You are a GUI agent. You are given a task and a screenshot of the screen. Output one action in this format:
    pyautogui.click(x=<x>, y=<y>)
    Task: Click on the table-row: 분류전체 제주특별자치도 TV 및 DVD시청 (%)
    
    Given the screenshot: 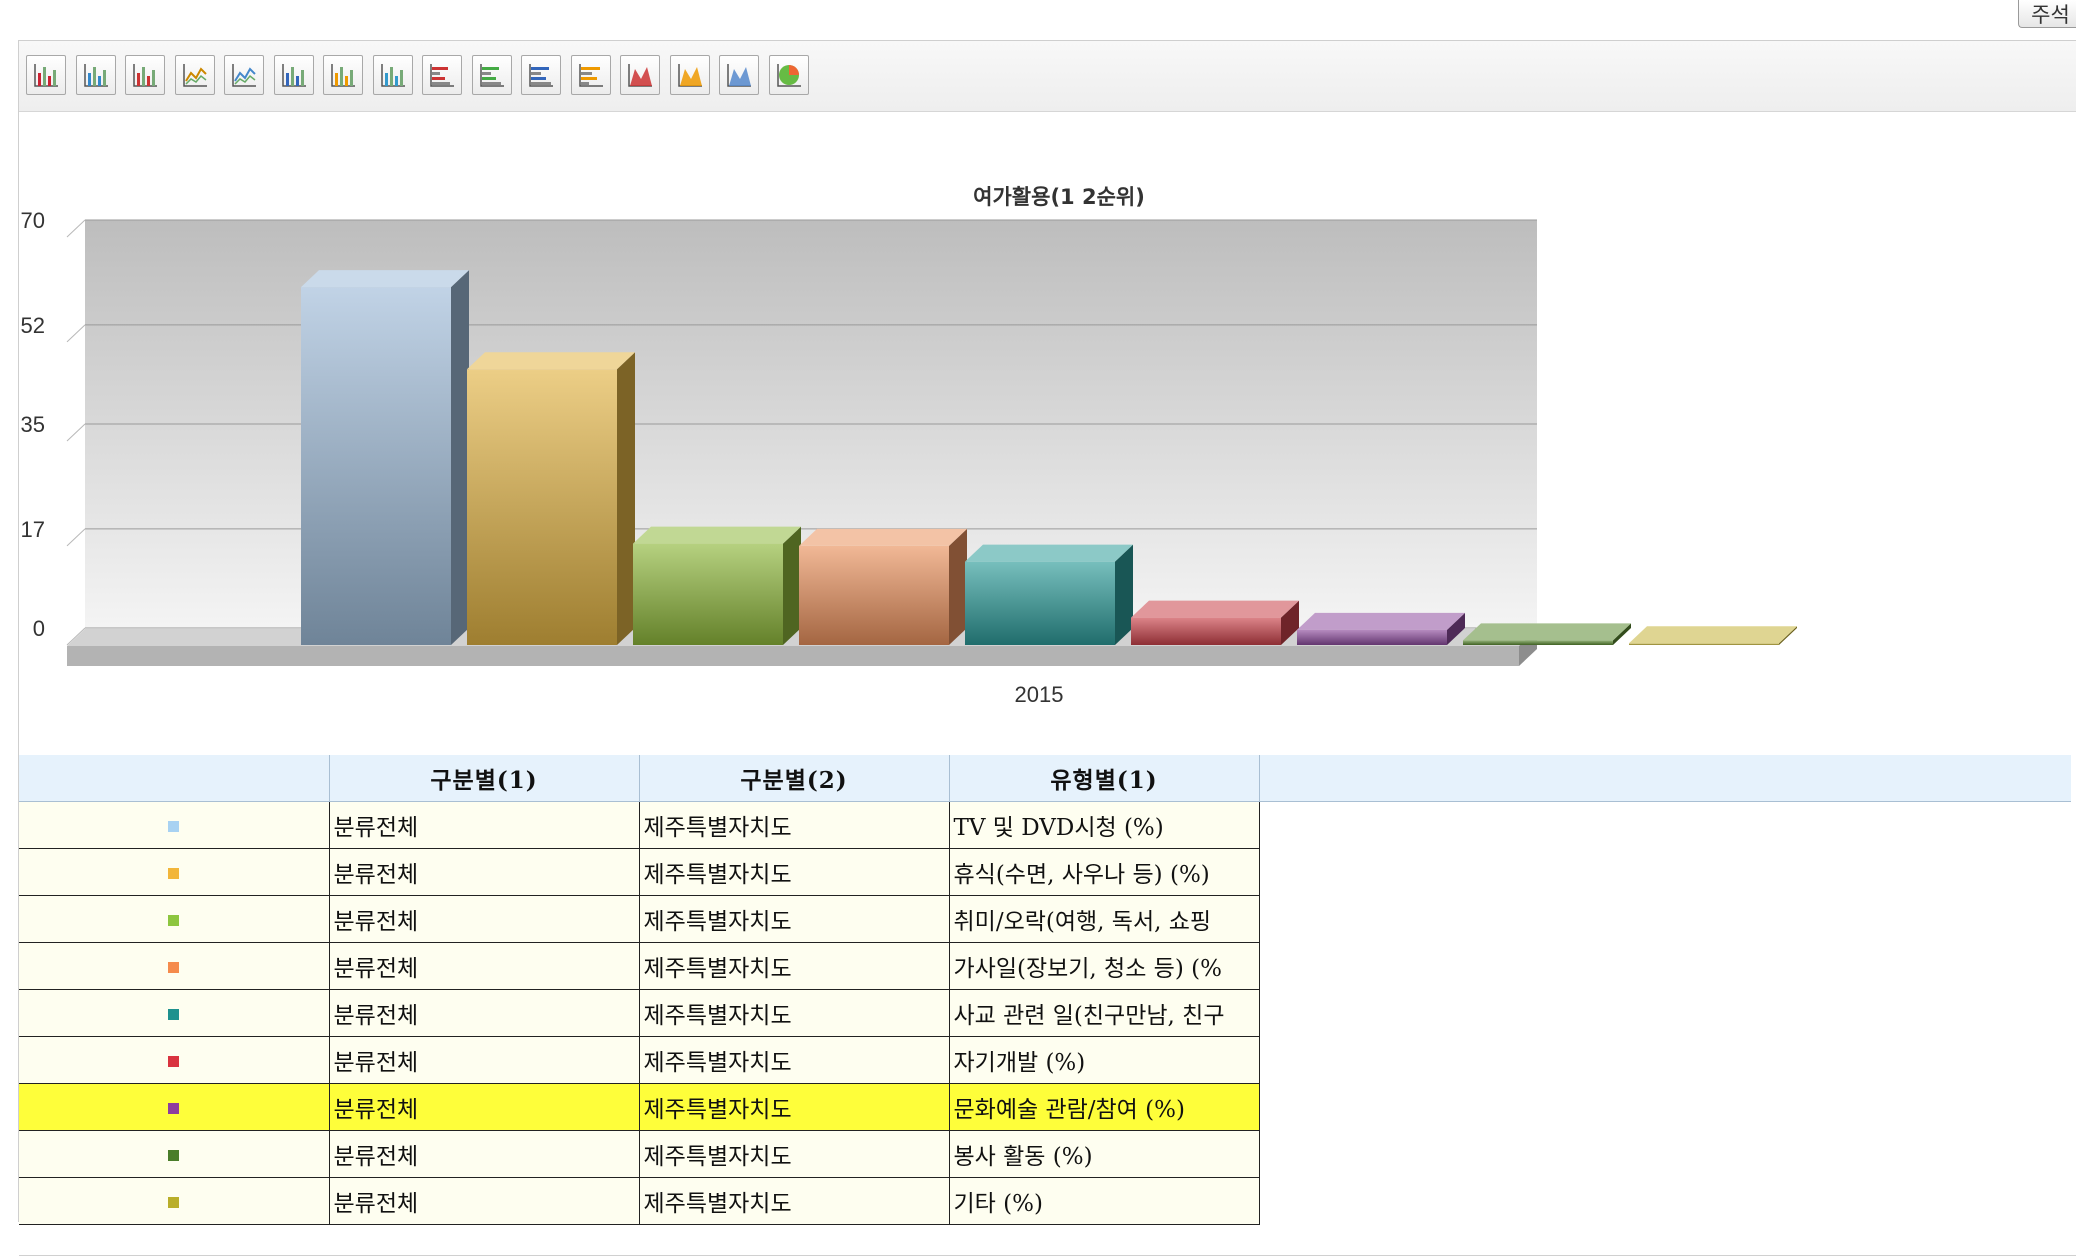 What is the action you would take?
    pyautogui.click(x=1045, y=825)
    